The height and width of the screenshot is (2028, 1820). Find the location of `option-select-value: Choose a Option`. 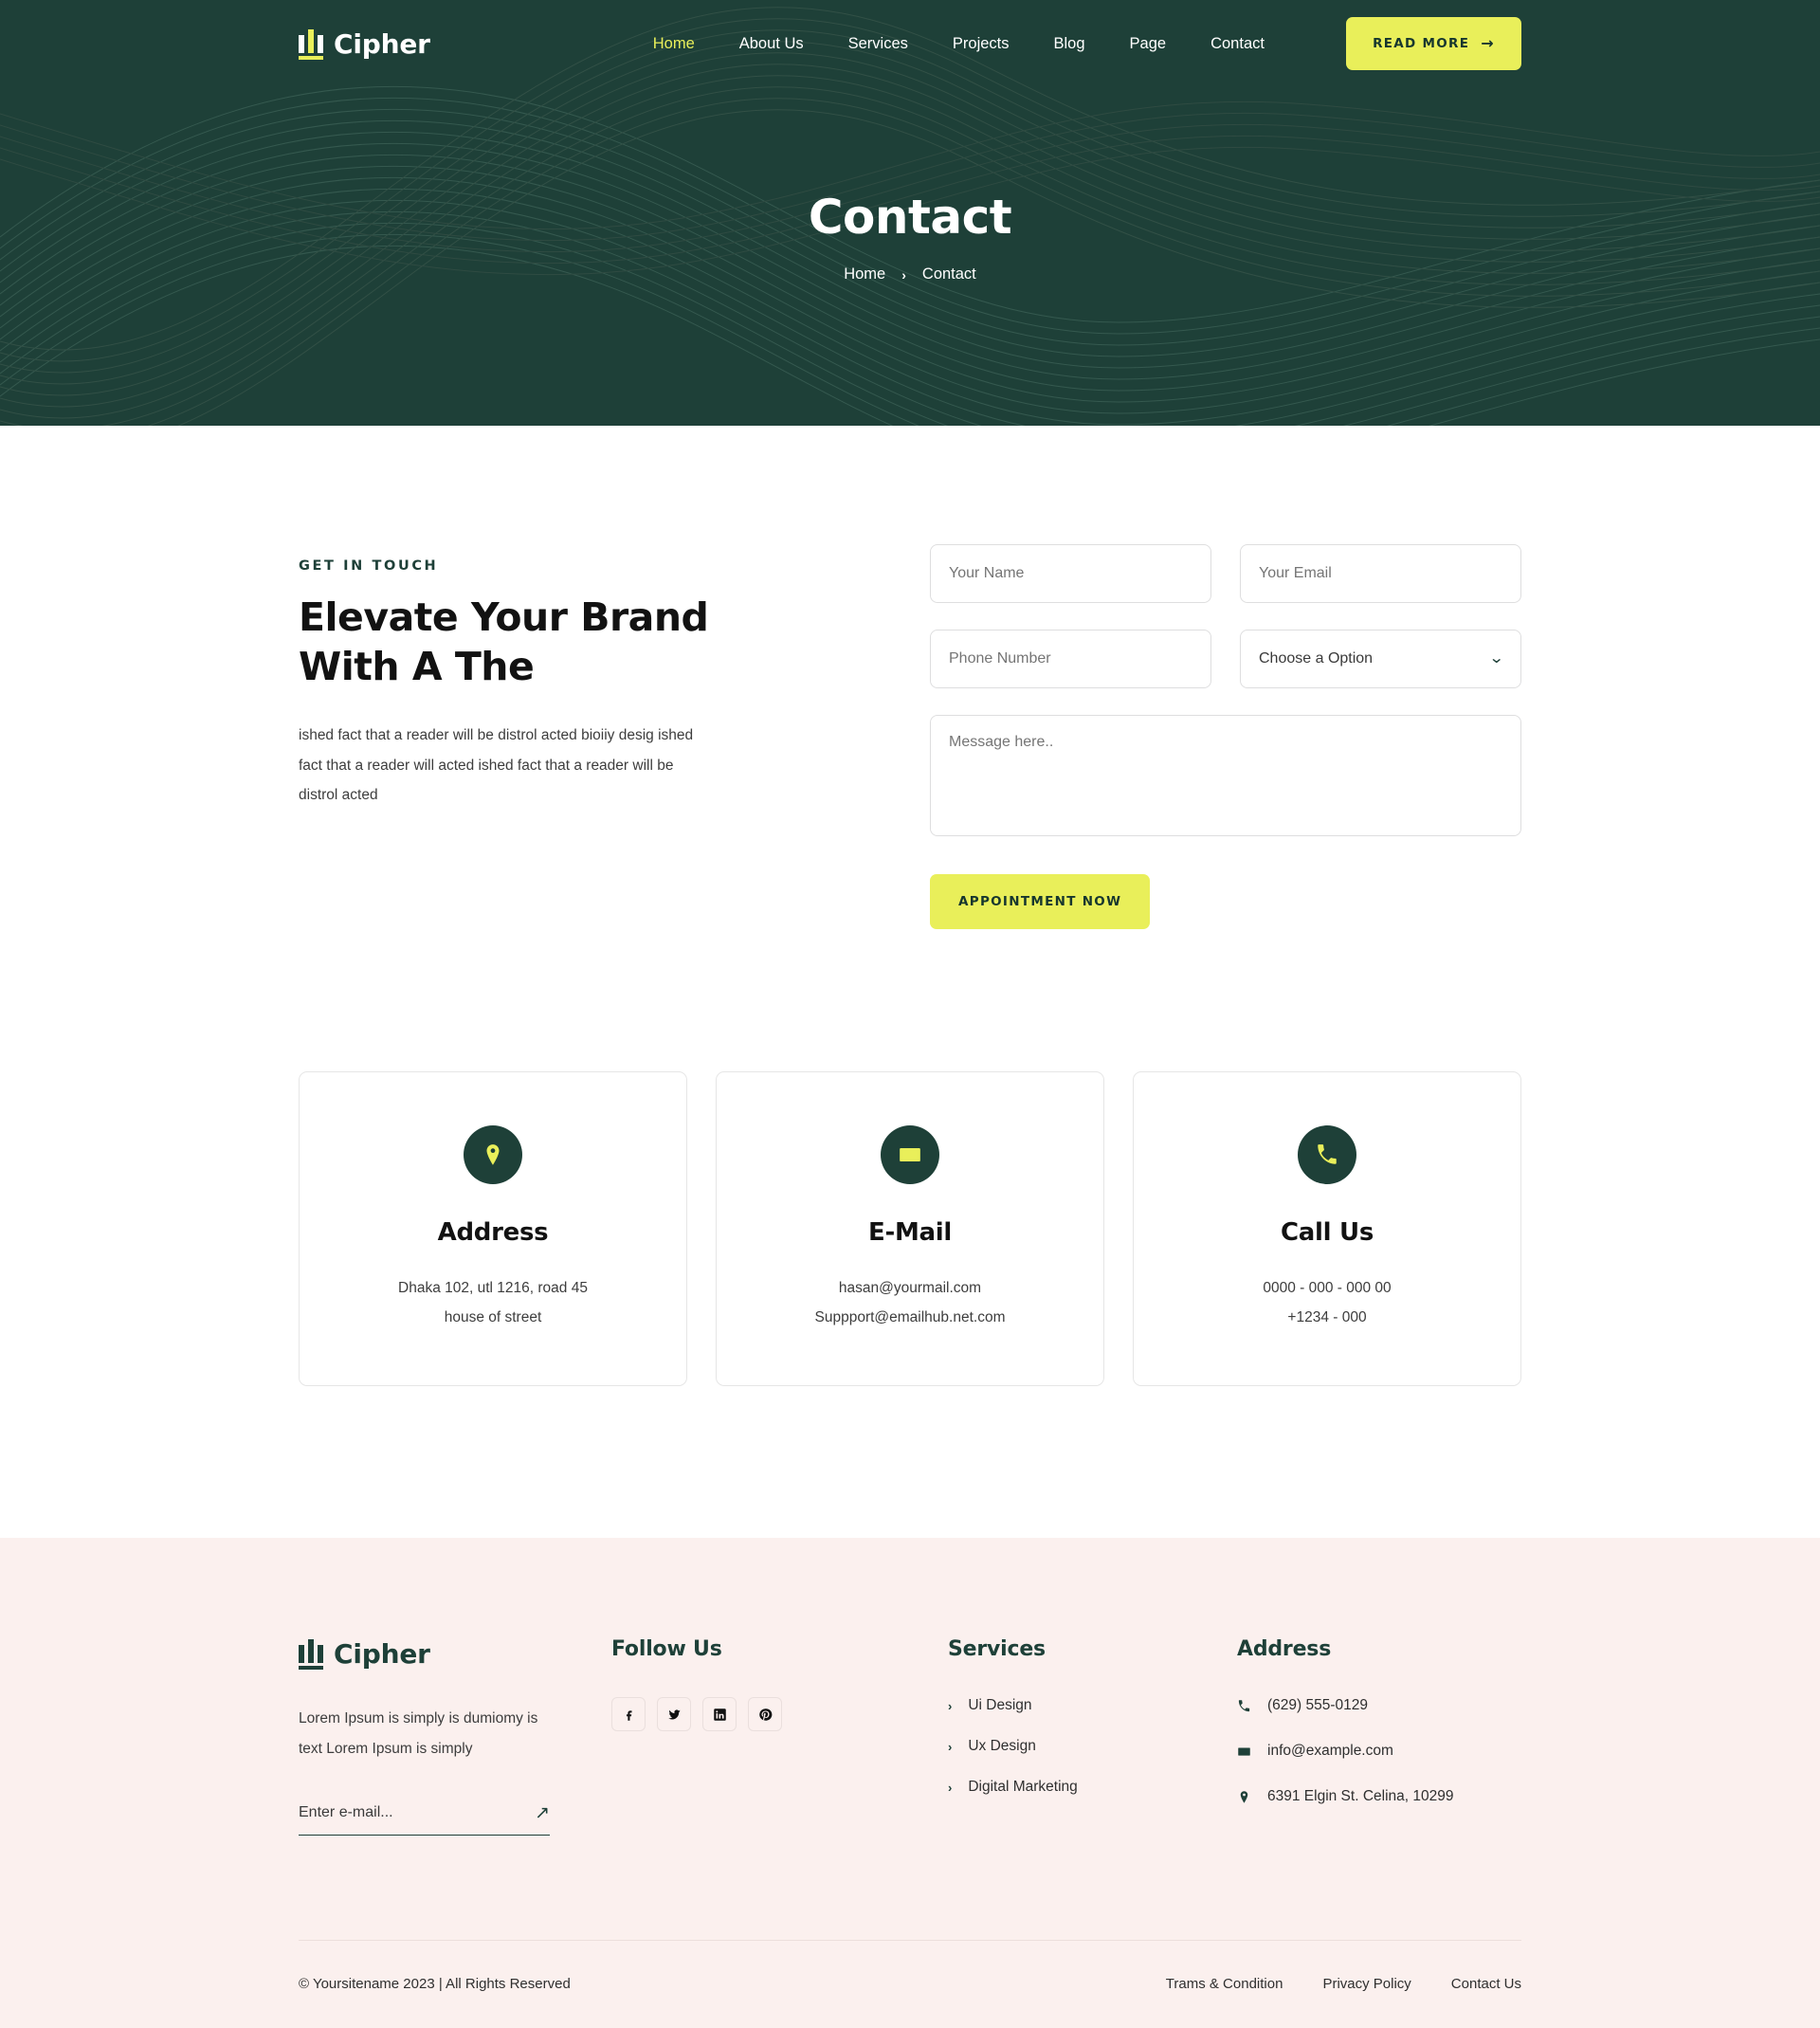

option-select-value: Choose a Option is located at coordinates (1316, 658).